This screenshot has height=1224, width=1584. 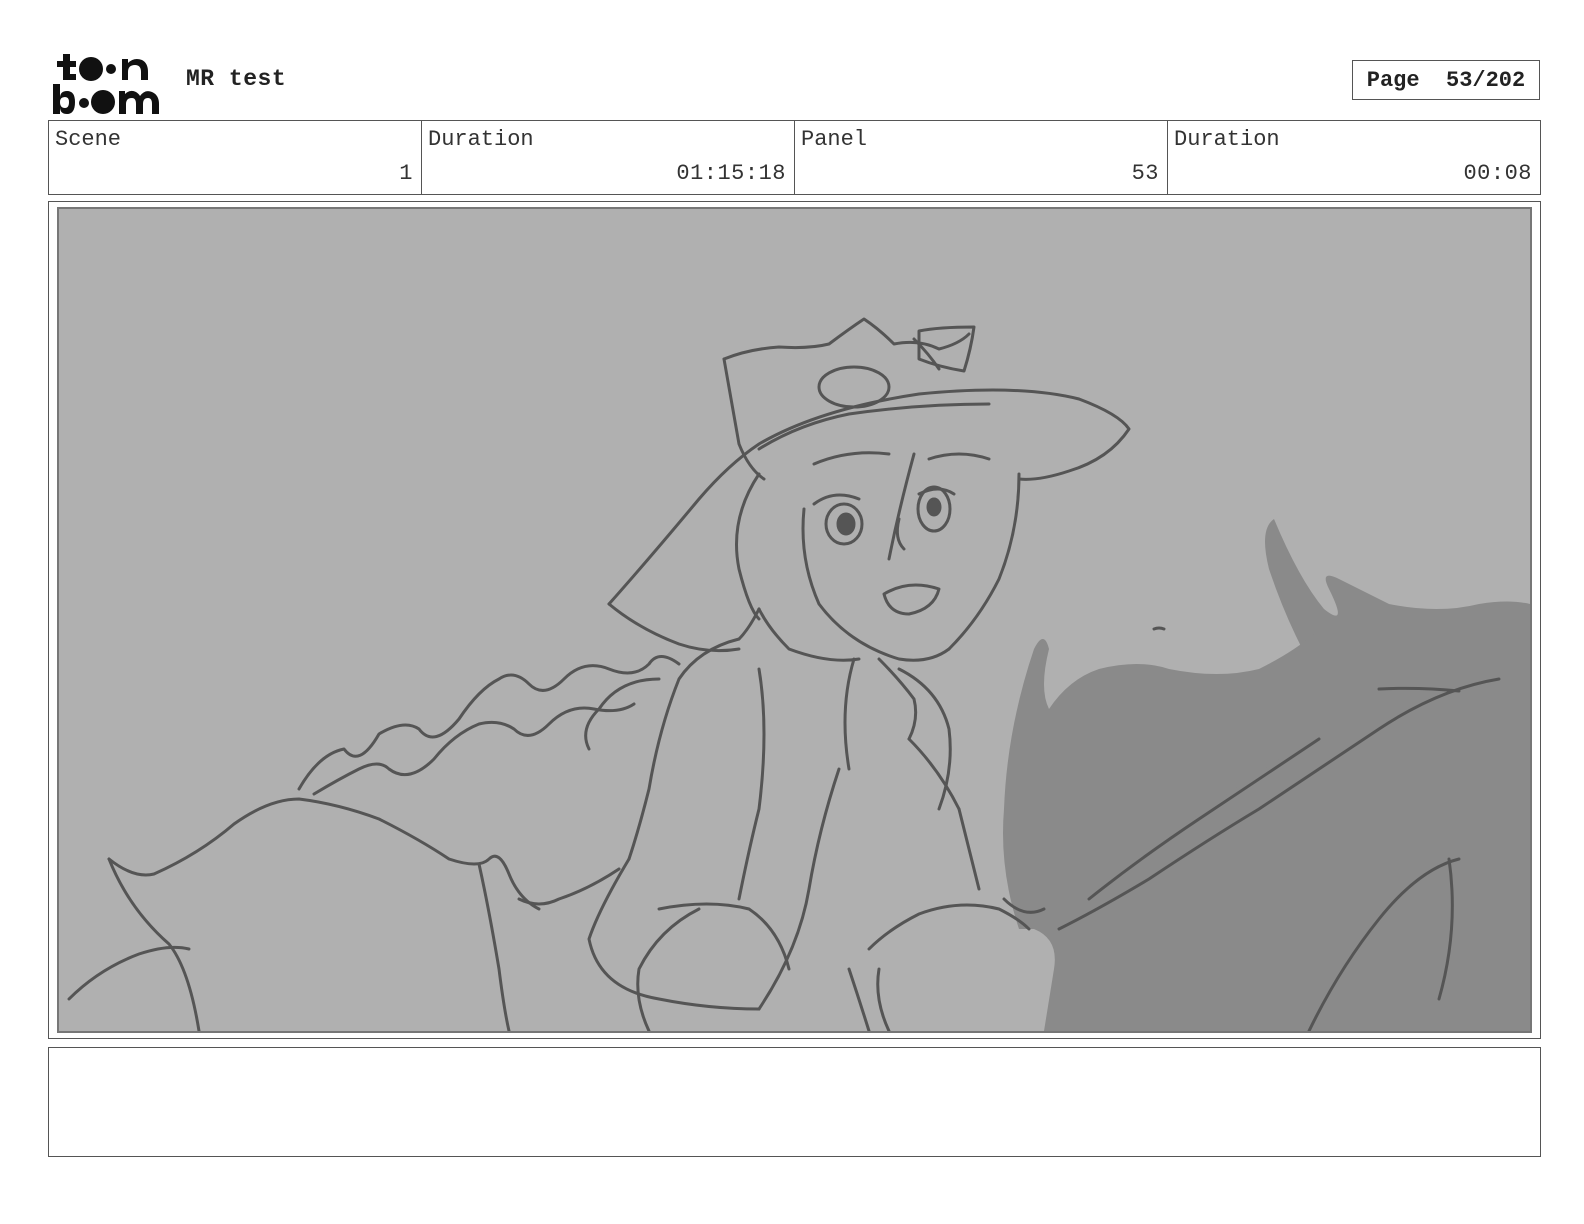 What do you see at coordinates (481, 139) in the screenshot?
I see `scene-duration-label: Duration` at bounding box center [481, 139].